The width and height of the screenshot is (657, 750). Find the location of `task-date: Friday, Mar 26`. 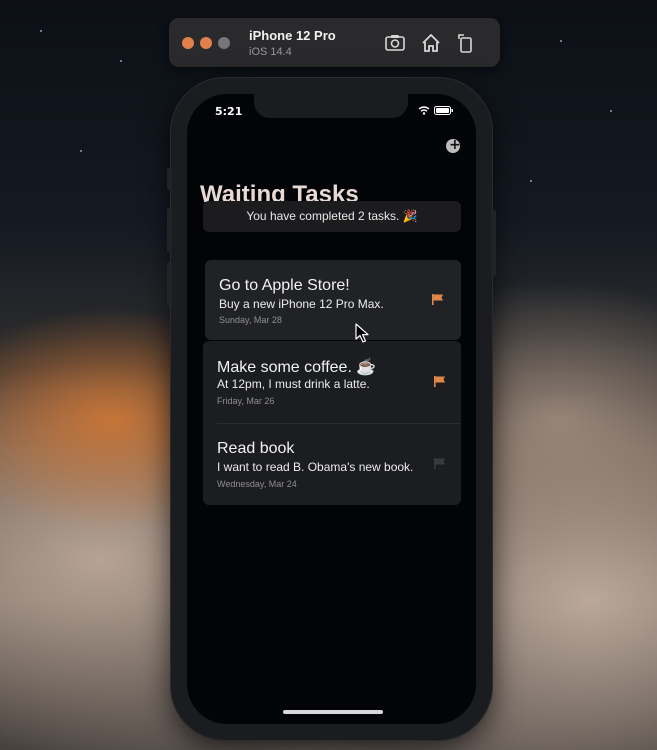

task-date: Friday, Mar 26 is located at coordinates (246, 401).